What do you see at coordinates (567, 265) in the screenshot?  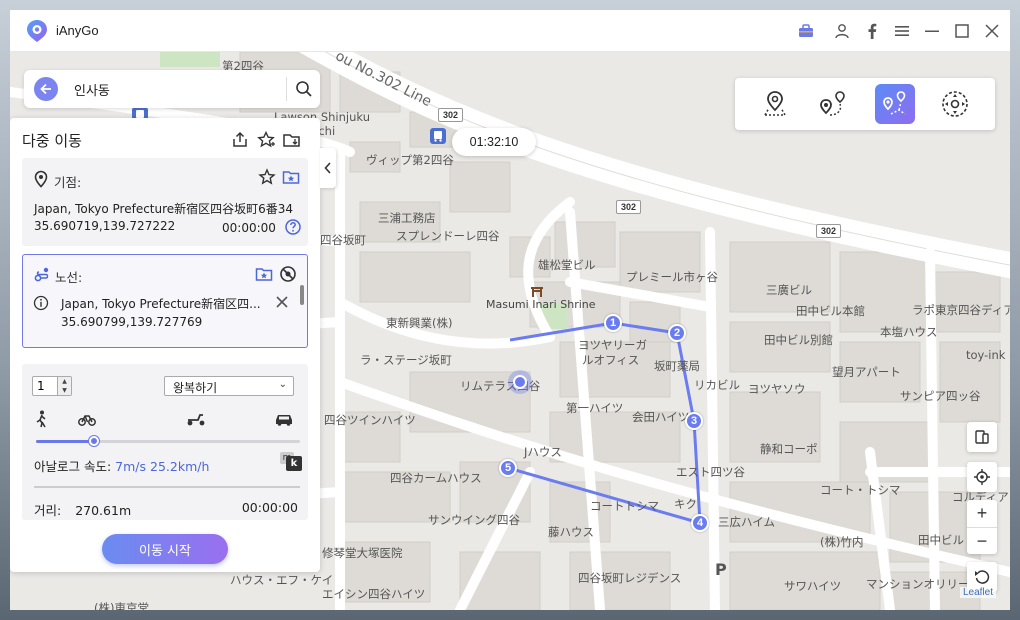 I see `map-label: 雄松堂ビル` at bounding box center [567, 265].